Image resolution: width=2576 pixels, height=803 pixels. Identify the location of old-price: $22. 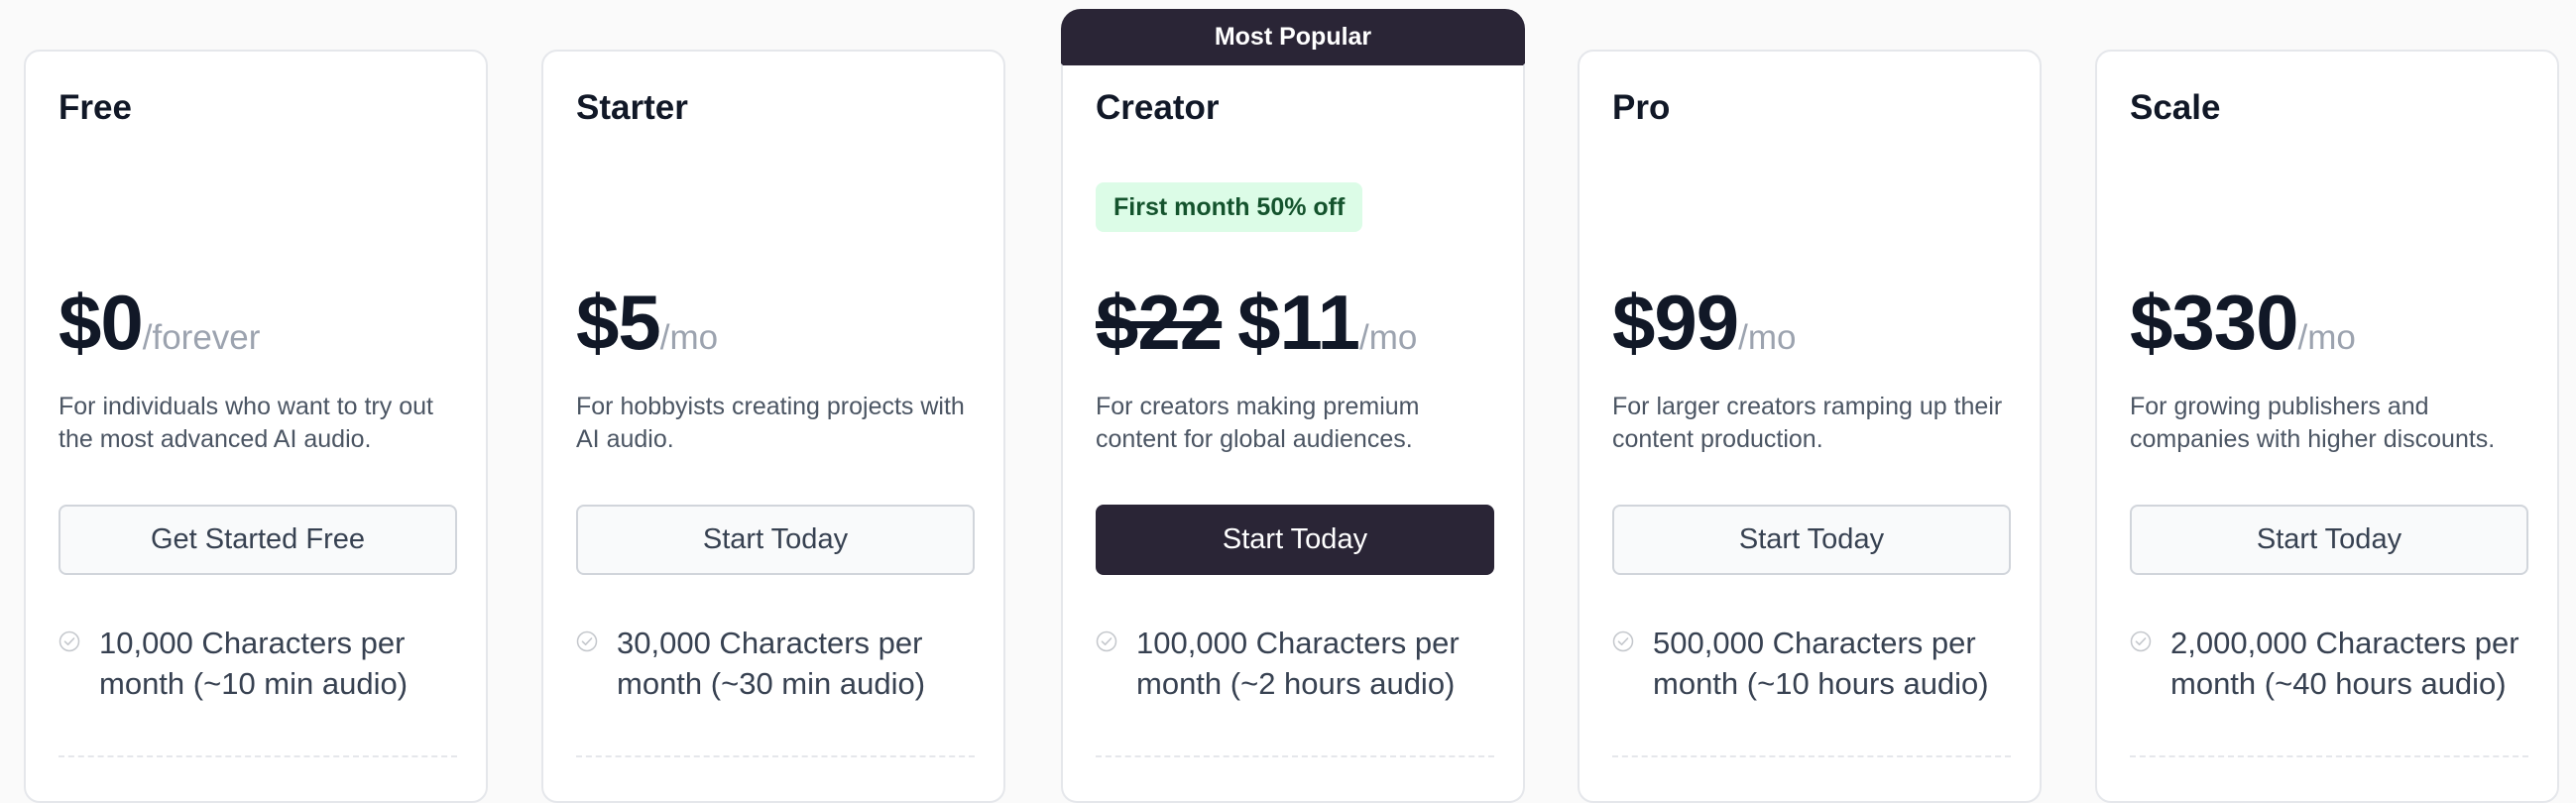
(1160, 323).